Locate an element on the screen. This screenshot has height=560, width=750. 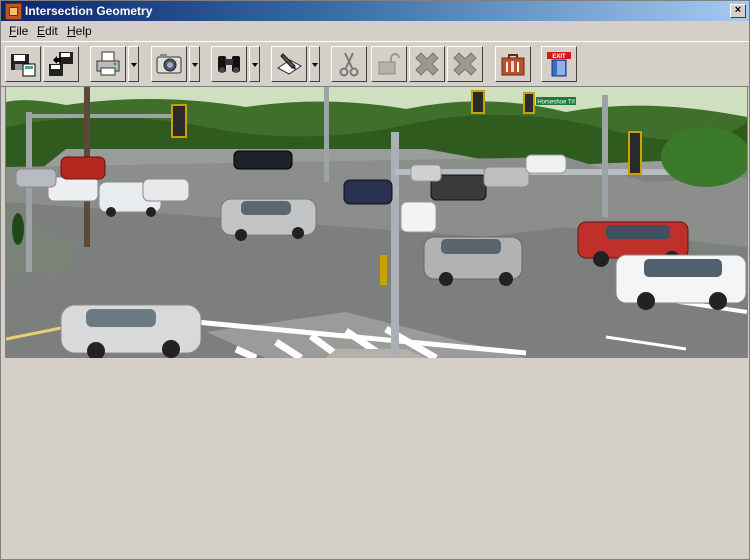
edit-pen-icon is located at coordinates (289, 64).